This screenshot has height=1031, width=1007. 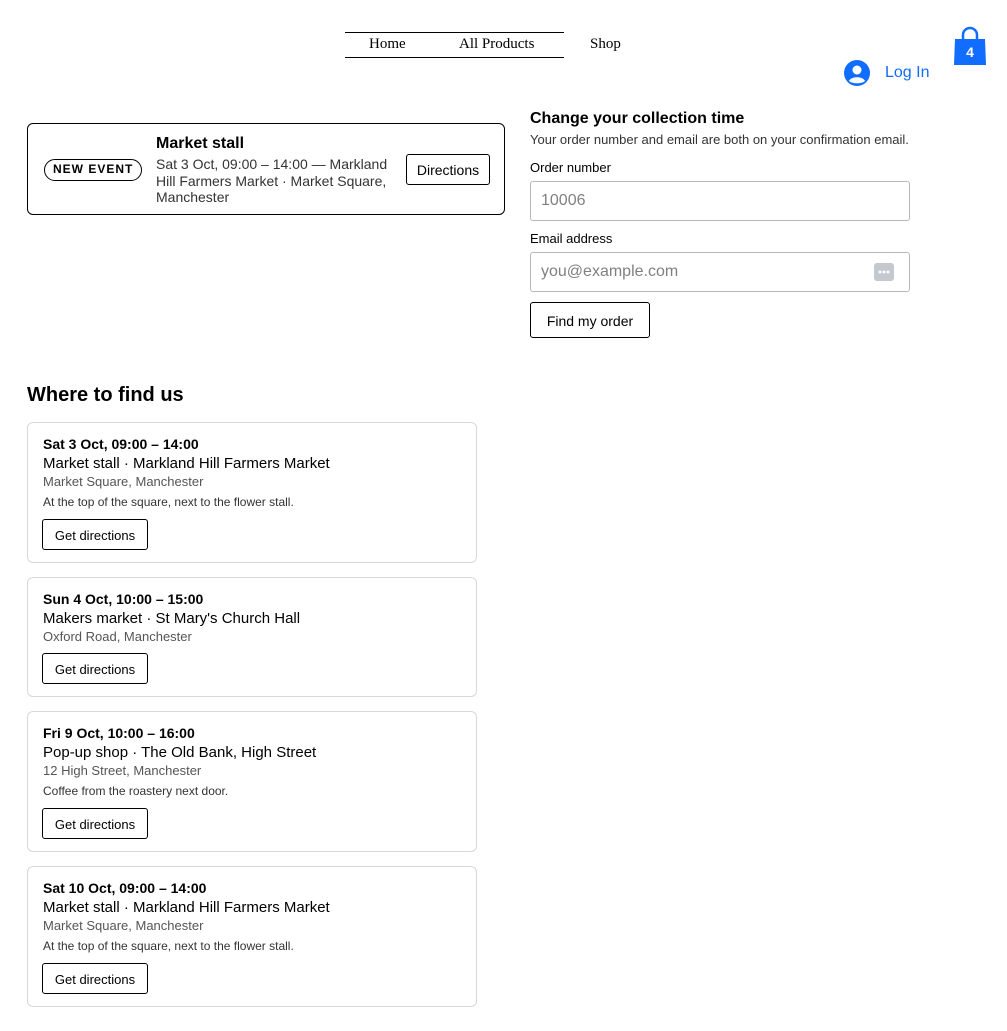 I want to click on nav-all-products: All Products, so click(x=496, y=44).